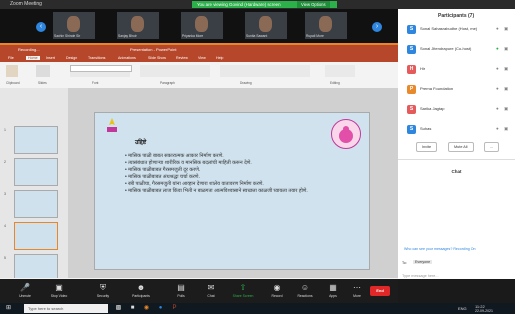 This screenshot has height=314, width=515. What do you see at coordinates (43, 71) in the screenshot?
I see `new-slide-icon` at bounding box center [43, 71].